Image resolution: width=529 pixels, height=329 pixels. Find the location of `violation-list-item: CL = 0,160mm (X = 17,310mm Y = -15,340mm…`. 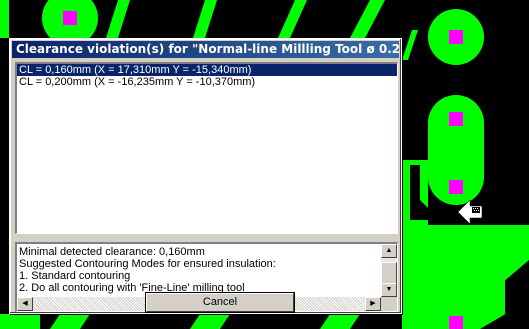

violation-list-item: CL = 0,160mm (X = 17,310mm Y = -15,340mm… is located at coordinates (207, 70).